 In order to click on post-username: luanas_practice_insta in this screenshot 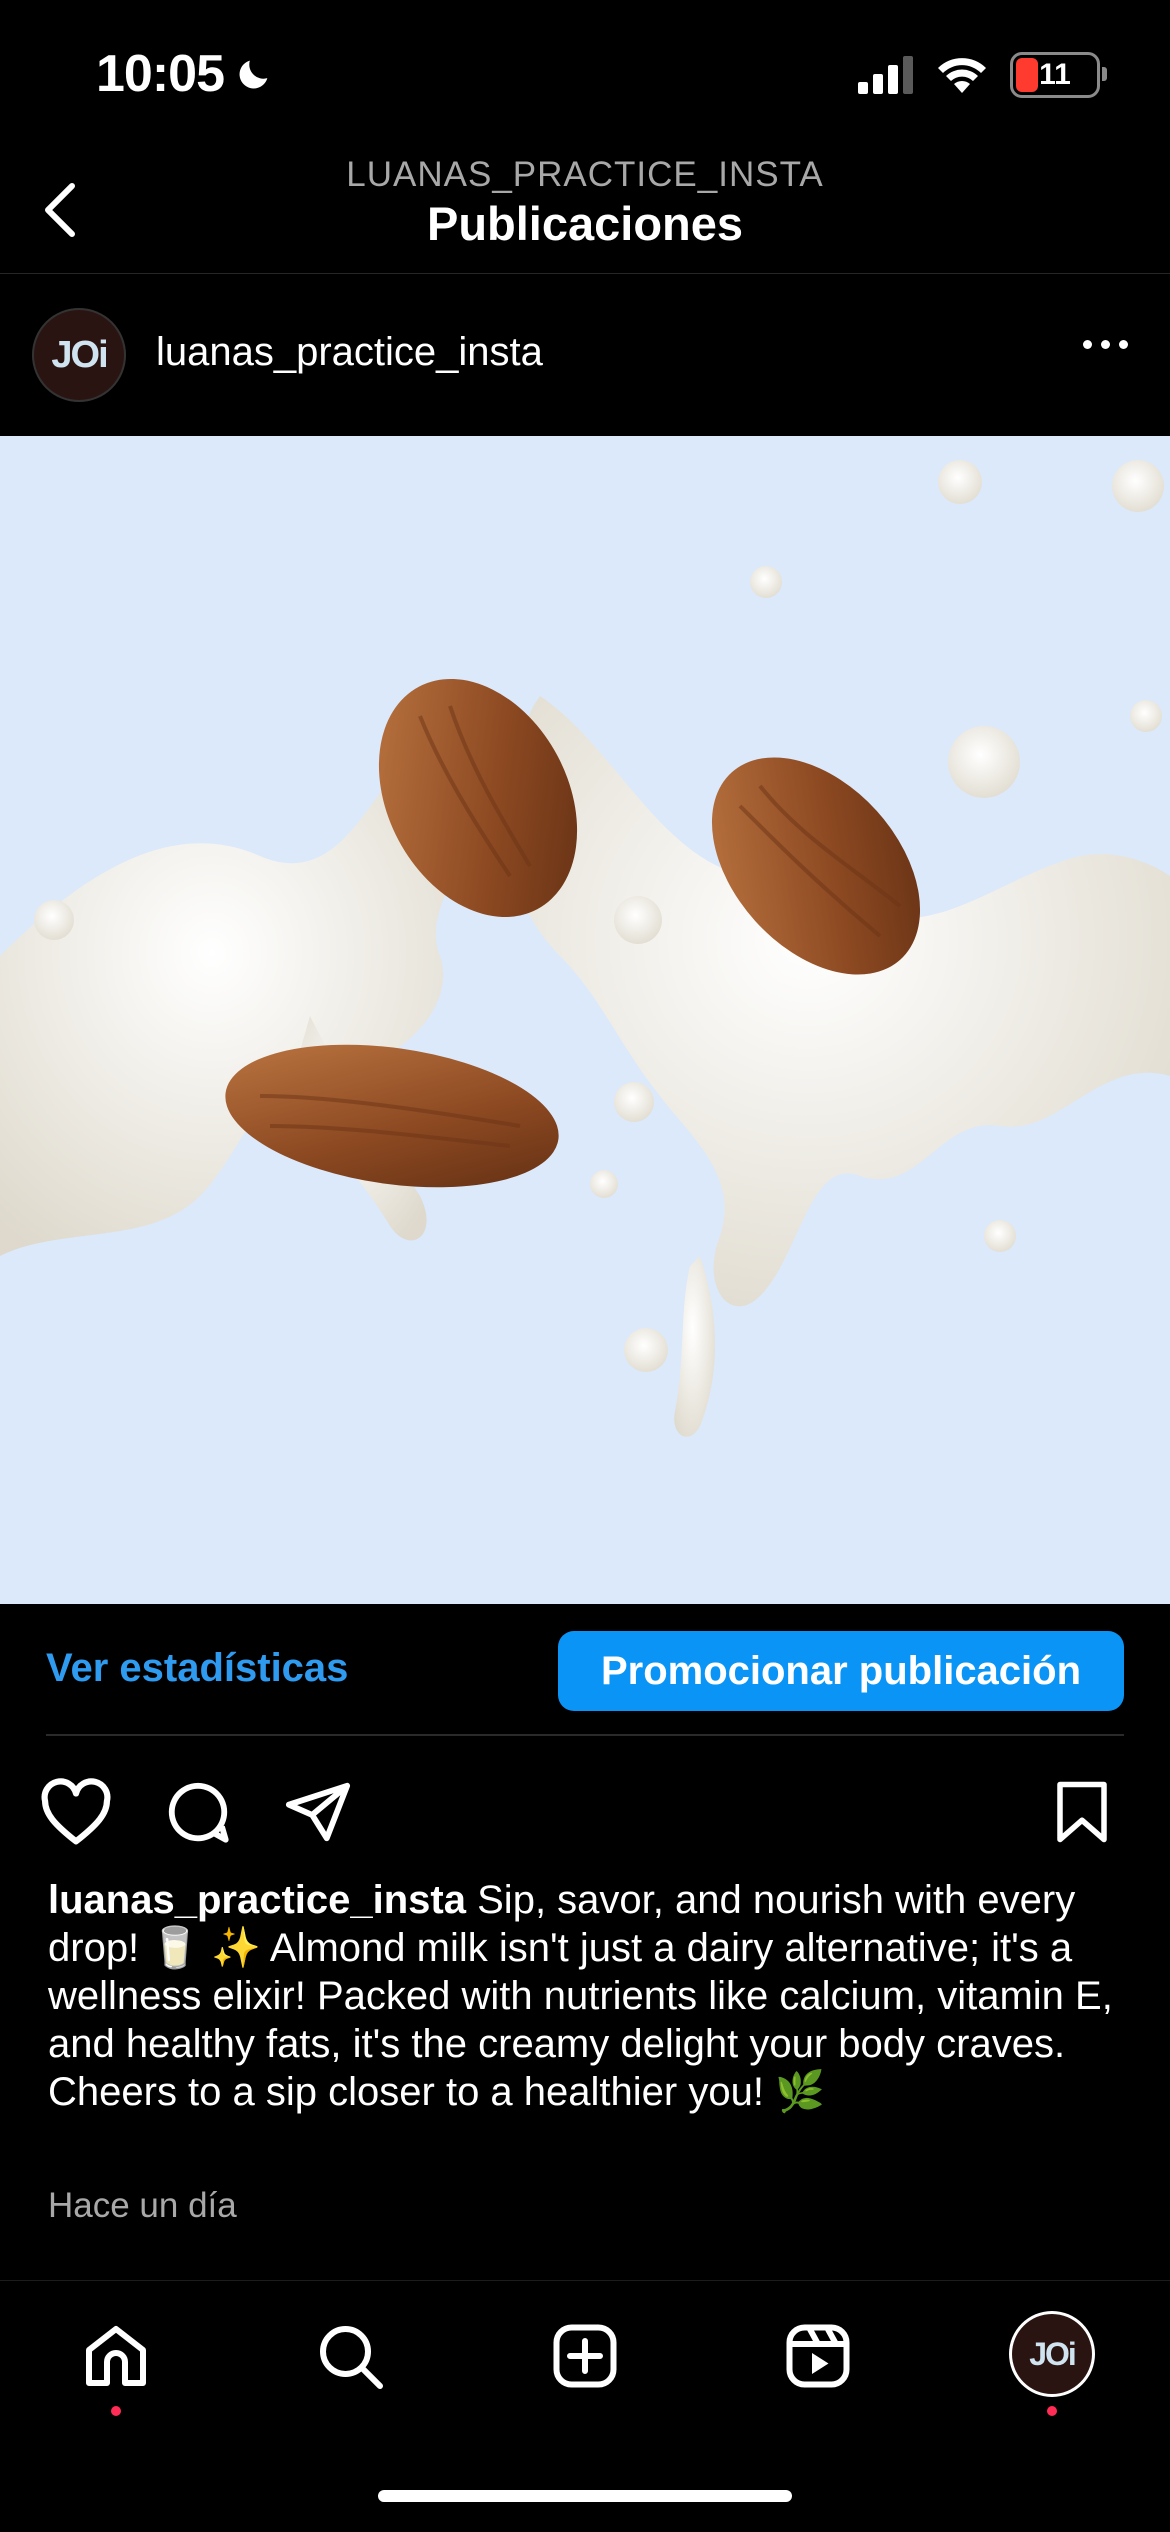, I will do `click(349, 352)`.